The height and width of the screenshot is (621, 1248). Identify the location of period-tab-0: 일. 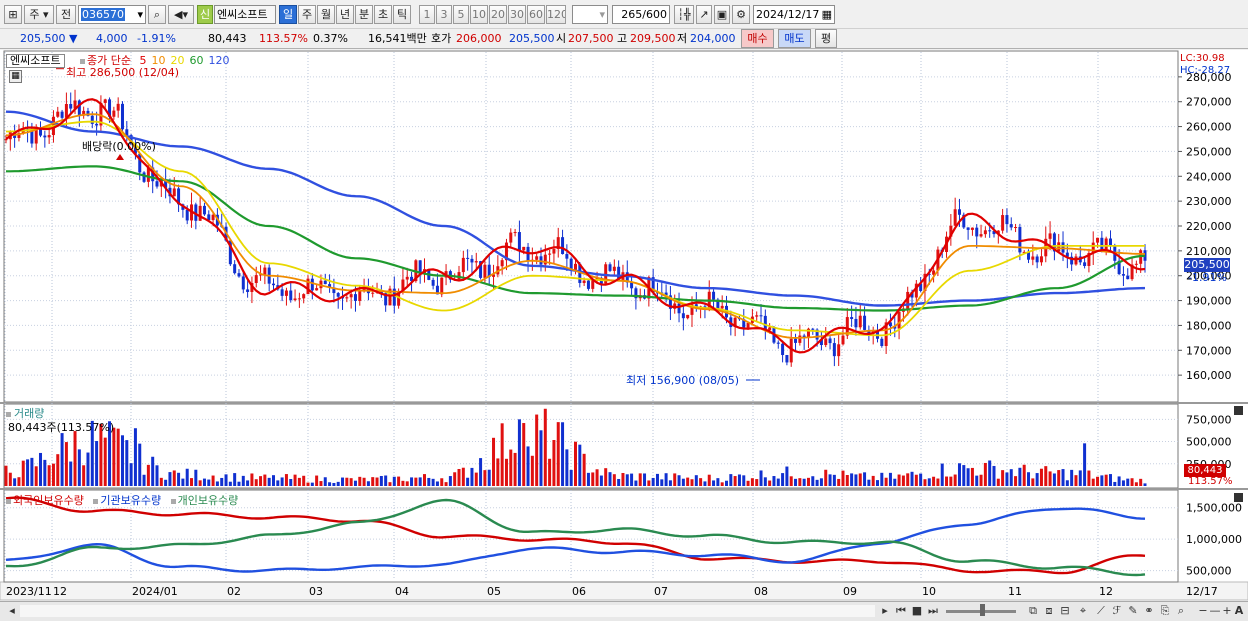
(288, 14).